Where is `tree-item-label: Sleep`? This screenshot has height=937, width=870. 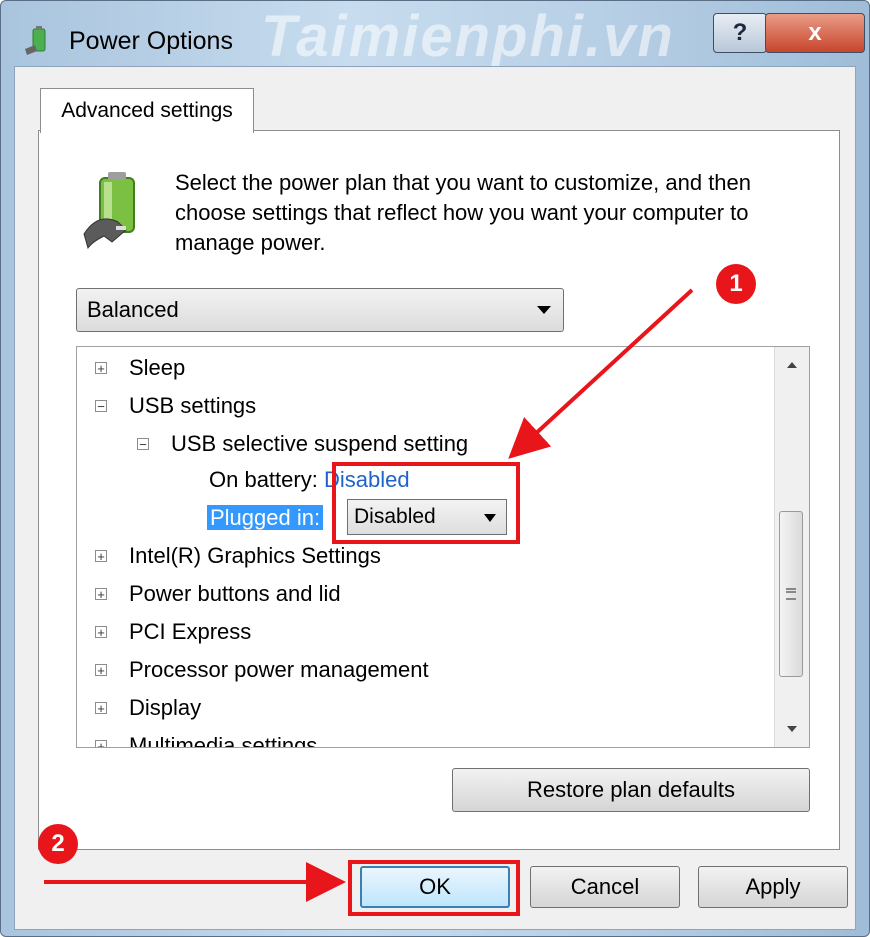
tree-item-label: Sleep is located at coordinates (157, 367).